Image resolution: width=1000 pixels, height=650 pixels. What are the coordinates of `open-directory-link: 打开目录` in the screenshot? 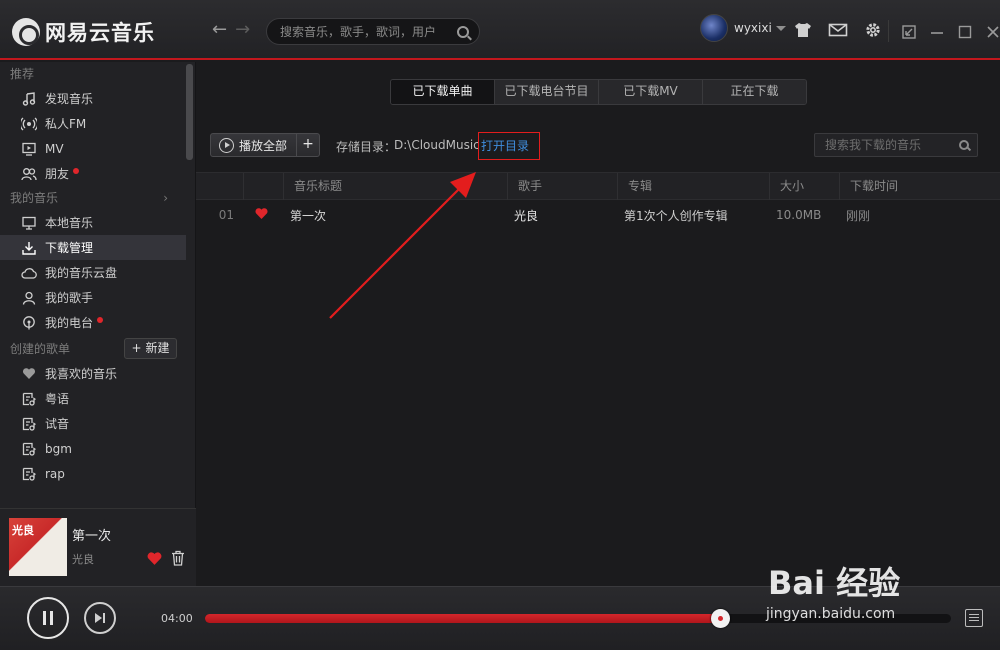 It's located at (509, 146).